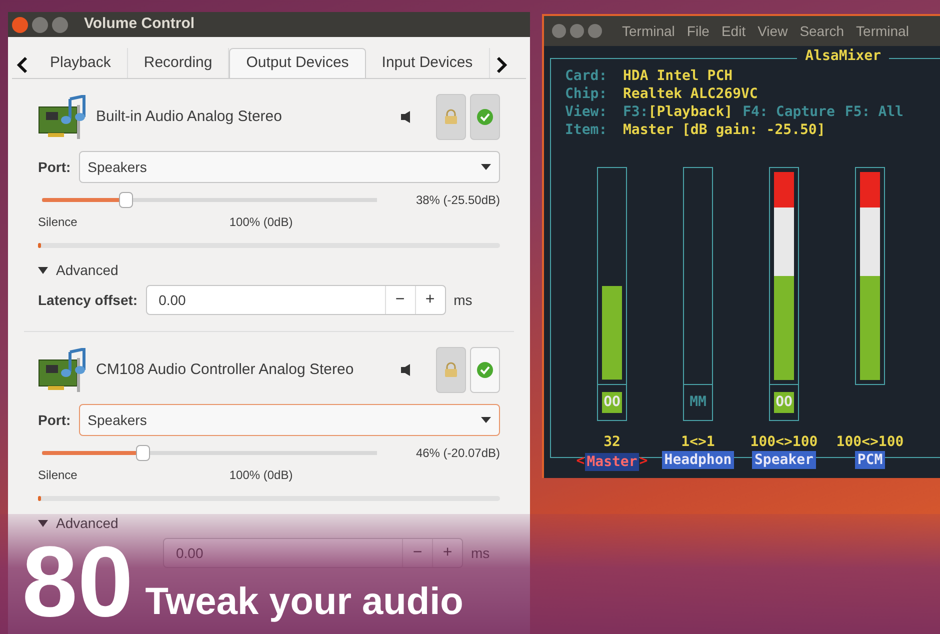  I want to click on menu-item: View, so click(773, 31).